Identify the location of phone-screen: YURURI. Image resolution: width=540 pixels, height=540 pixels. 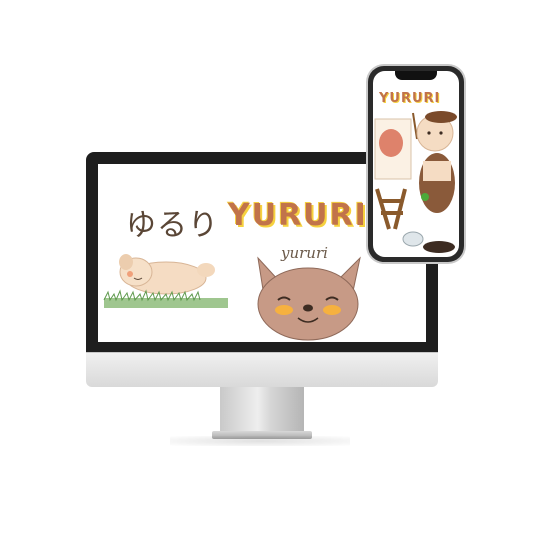
(416, 164).